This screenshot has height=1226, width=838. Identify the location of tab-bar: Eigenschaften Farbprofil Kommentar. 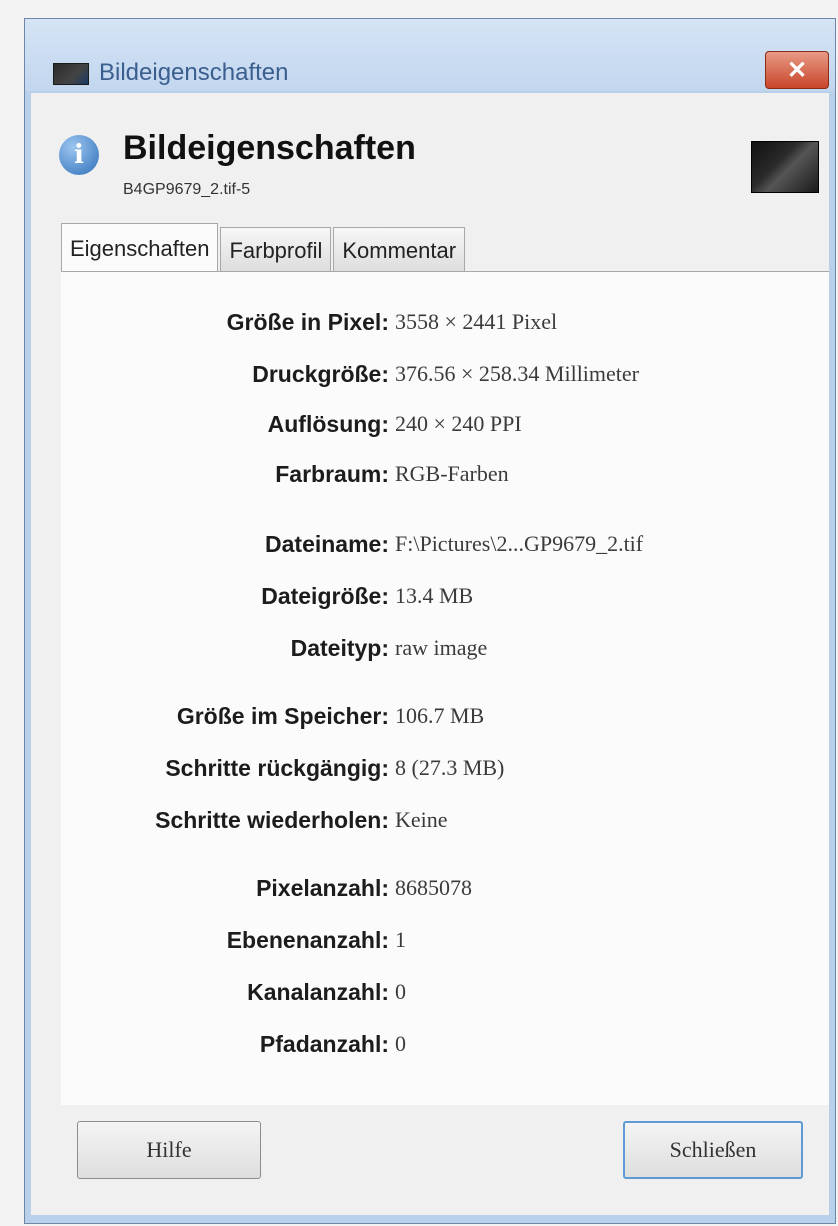
(264, 248).